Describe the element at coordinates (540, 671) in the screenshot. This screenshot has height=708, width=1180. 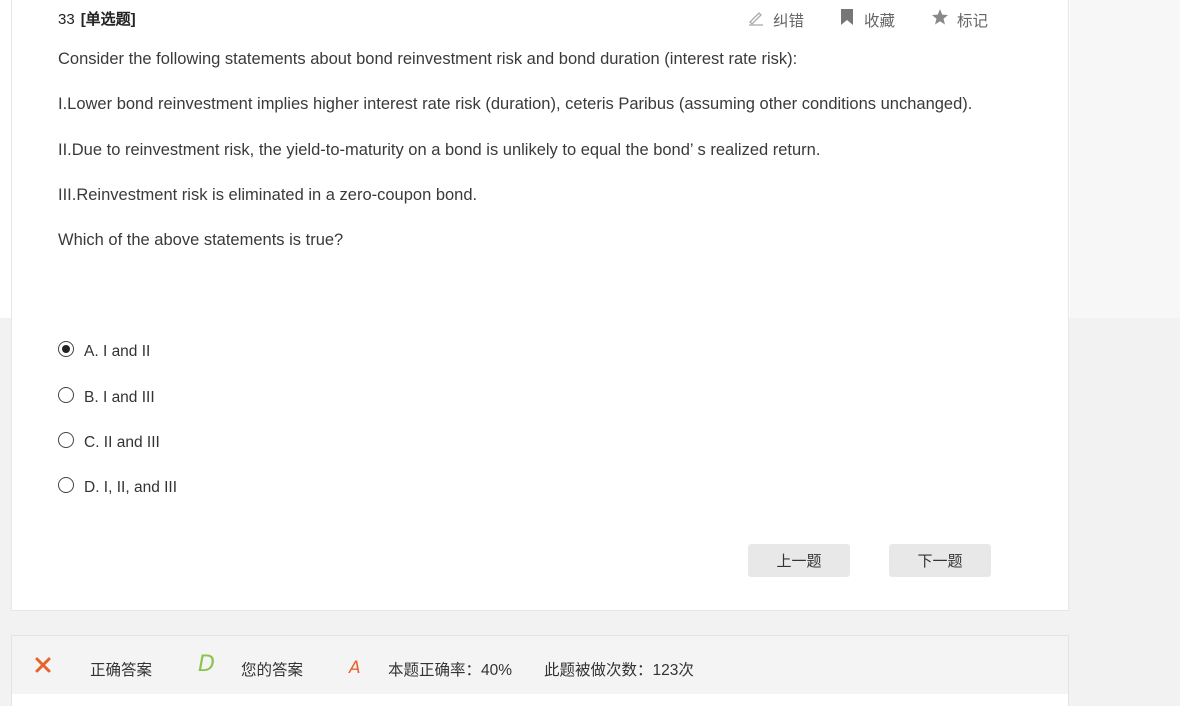
I see `result-bar: 正确答案 D 您的答案 A 本题正确率：40% 此题被做次数：123次` at that location.